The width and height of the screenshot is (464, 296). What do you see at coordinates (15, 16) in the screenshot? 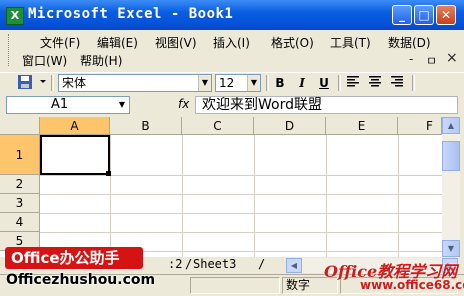
I see `excel-app-icon: X` at bounding box center [15, 16].